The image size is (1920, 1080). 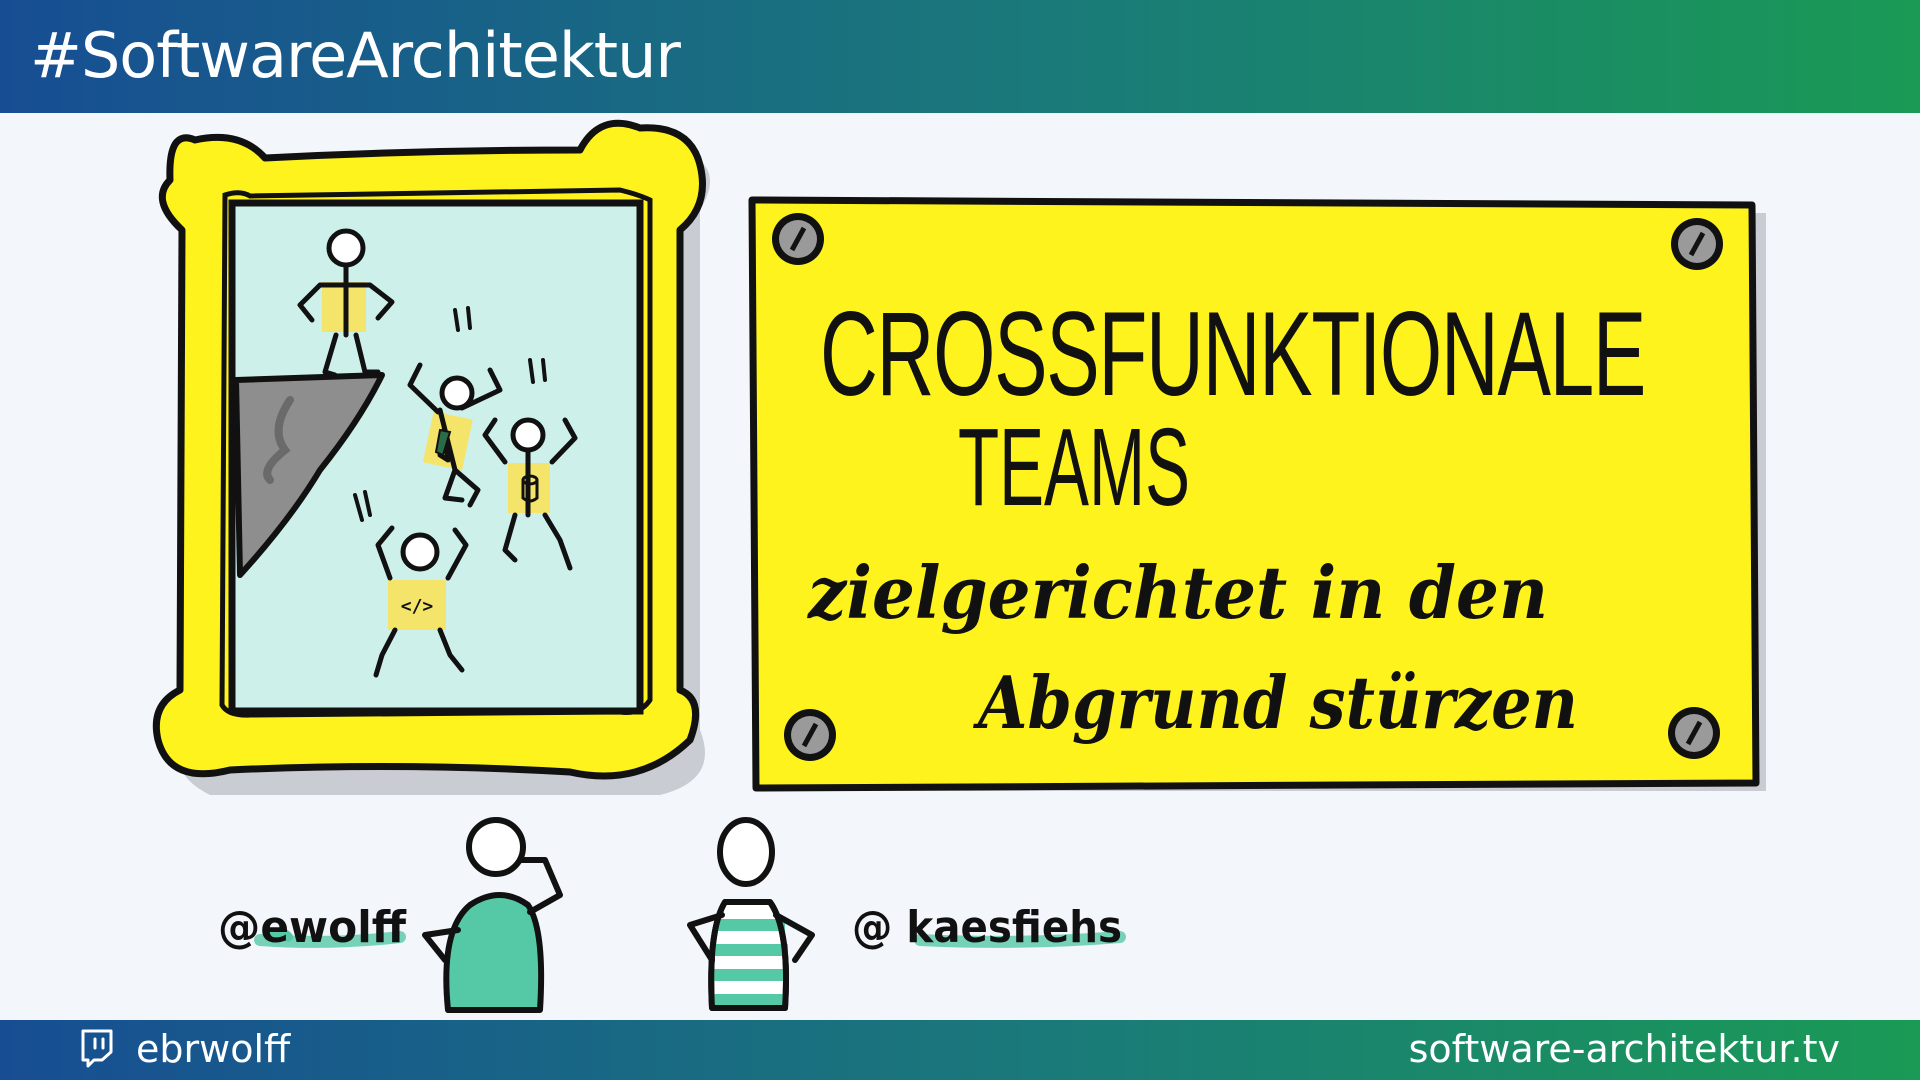 What do you see at coordinates (1624, 1049) in the screenshot?
I see `footer-website: software-architektur.tv` at bounding box center [1624, 1049].